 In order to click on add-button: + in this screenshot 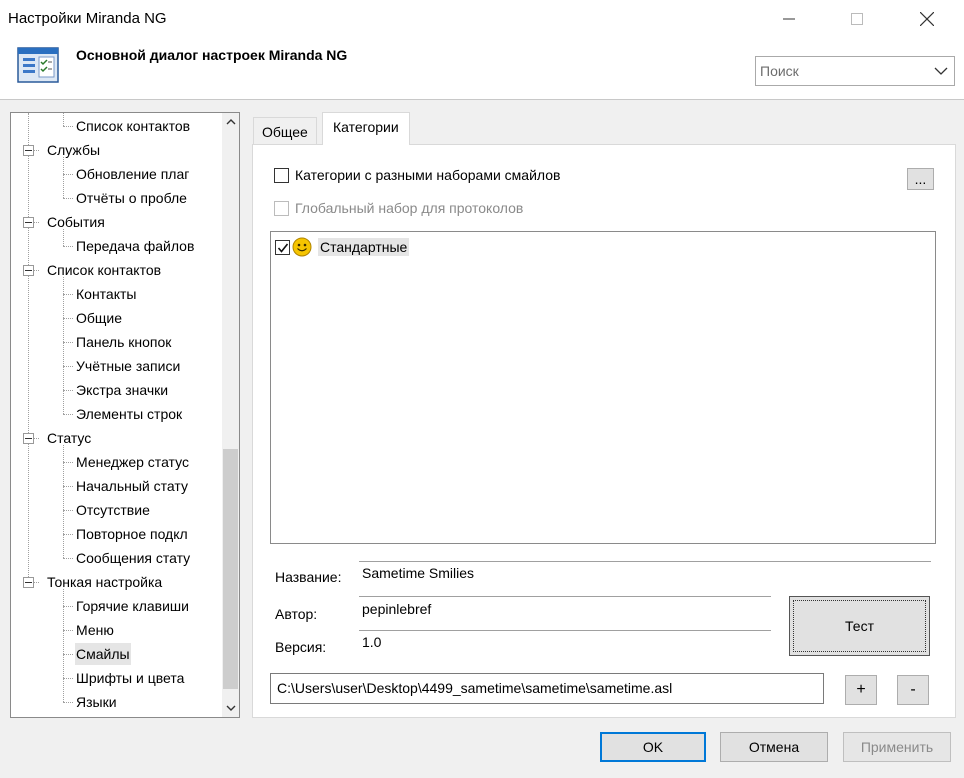, I will do `click(861, 690)`.